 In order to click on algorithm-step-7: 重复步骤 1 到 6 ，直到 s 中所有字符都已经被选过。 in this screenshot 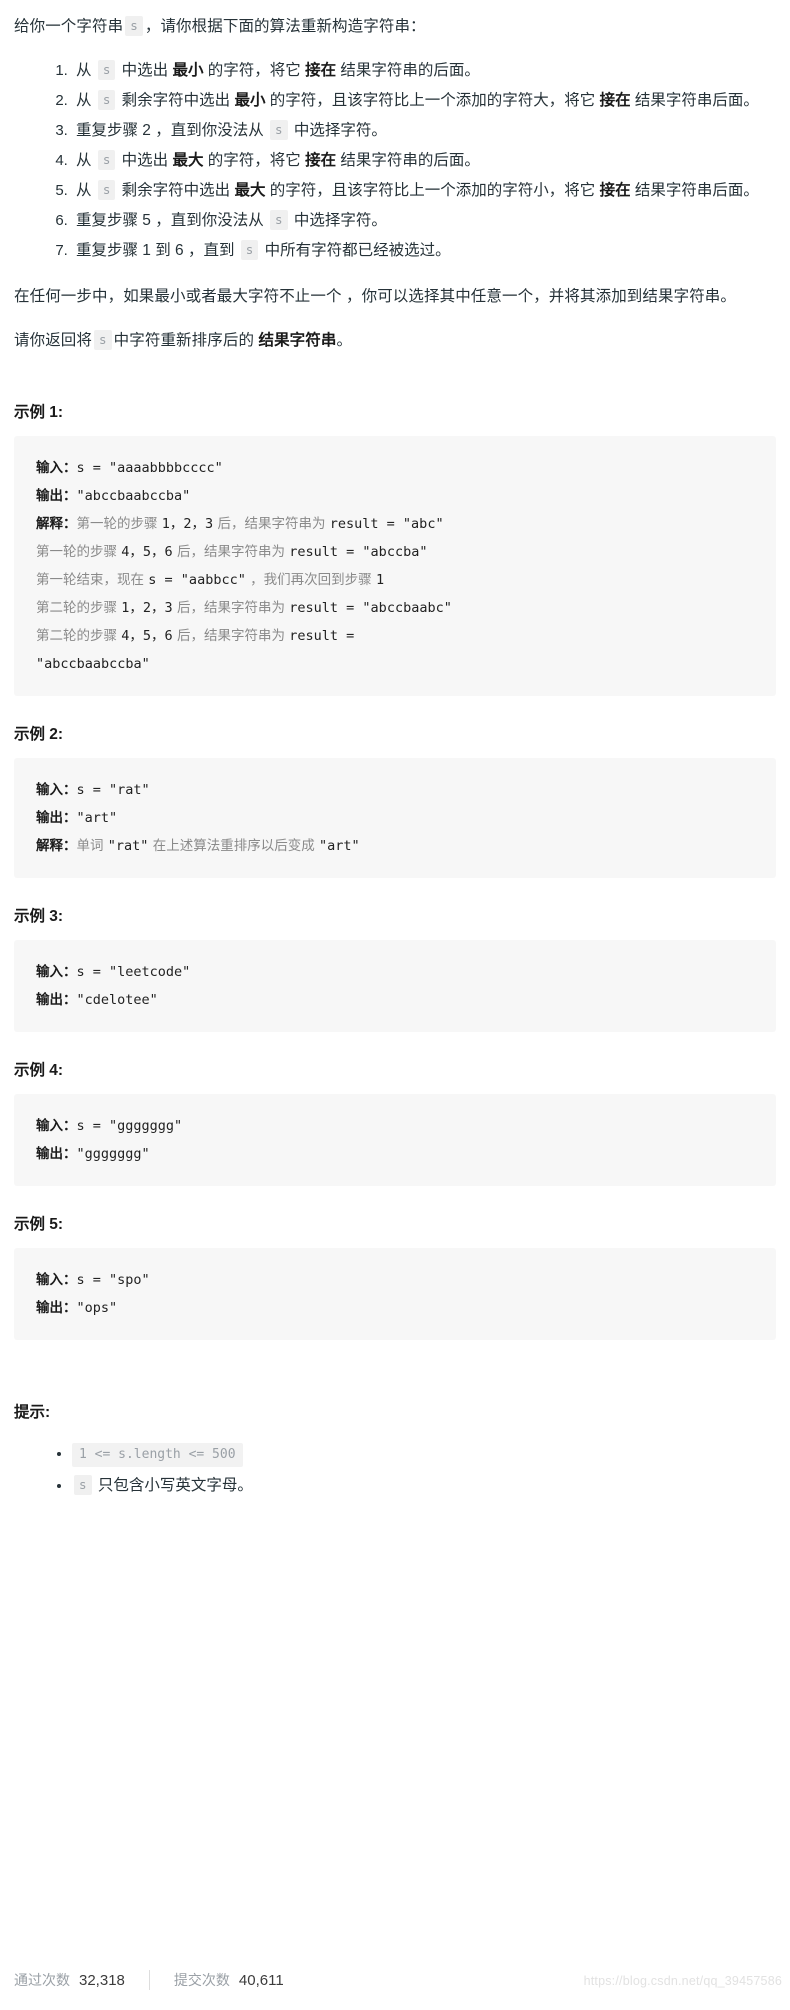, I will do `click(424, 251)`.